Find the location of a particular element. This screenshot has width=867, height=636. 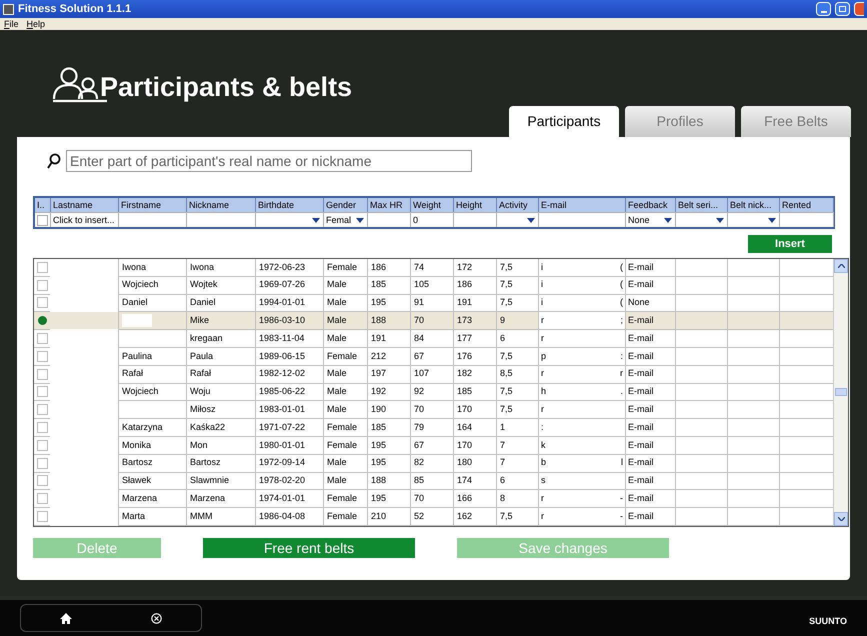

menu-item: Help is located at coordinates (36, 24).